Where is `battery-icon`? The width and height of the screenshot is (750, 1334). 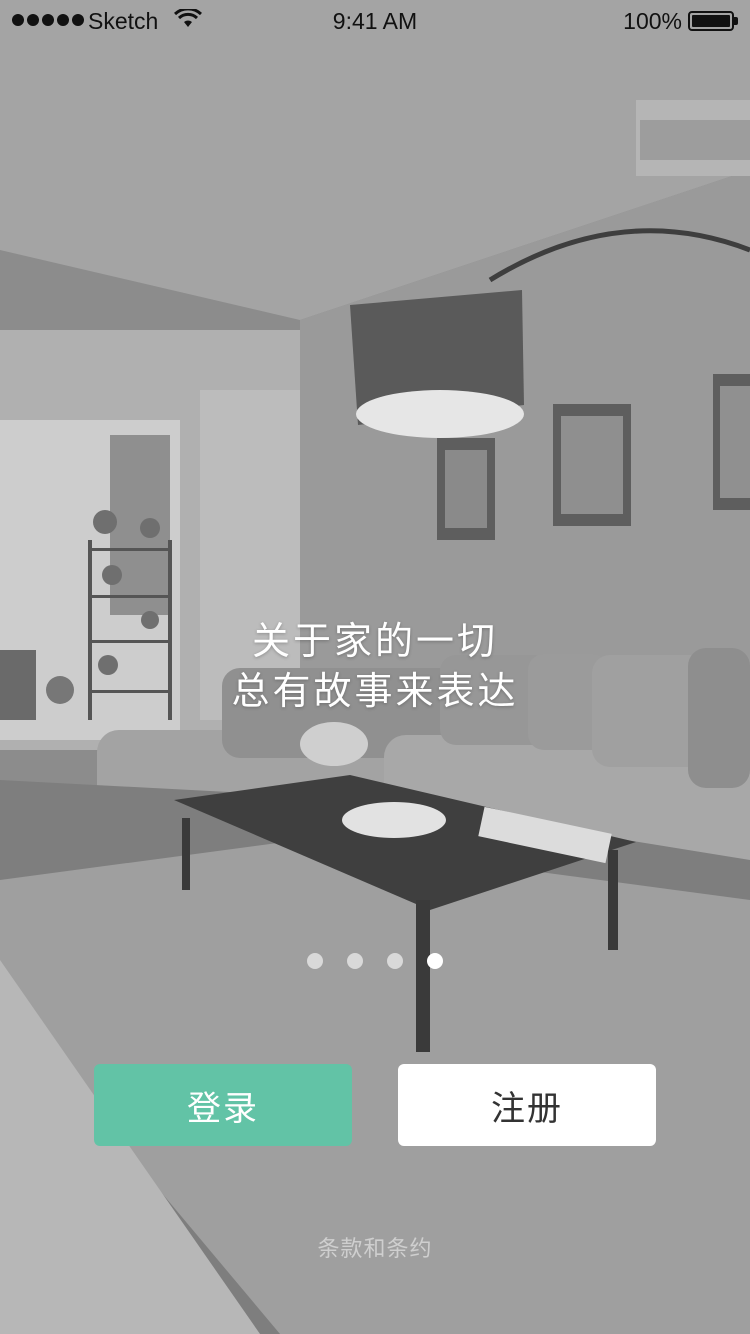
battery-icon is located at coordinates (713, 21).